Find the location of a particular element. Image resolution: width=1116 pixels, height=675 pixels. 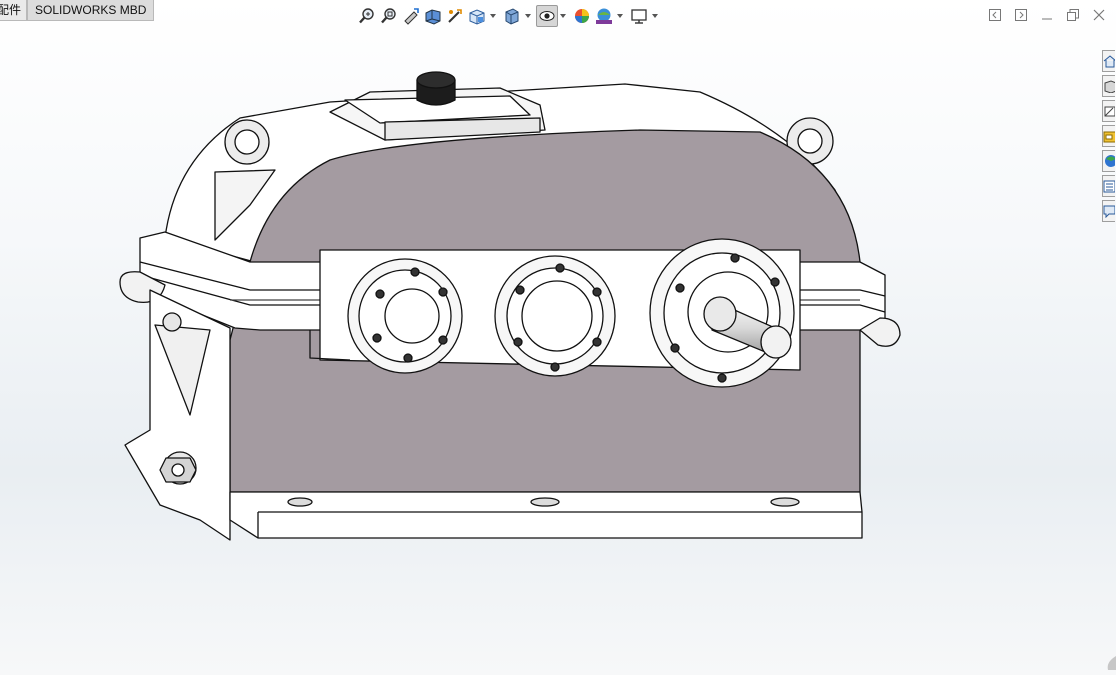

view-triad-corner is located at coordinates (1111, 665).